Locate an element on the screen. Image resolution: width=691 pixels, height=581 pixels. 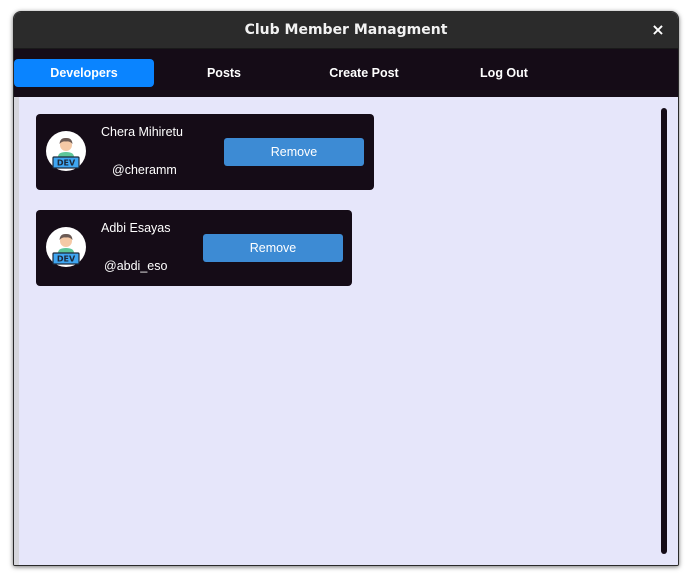
member-handle: @cheramm is located at coordinates (144, 170).